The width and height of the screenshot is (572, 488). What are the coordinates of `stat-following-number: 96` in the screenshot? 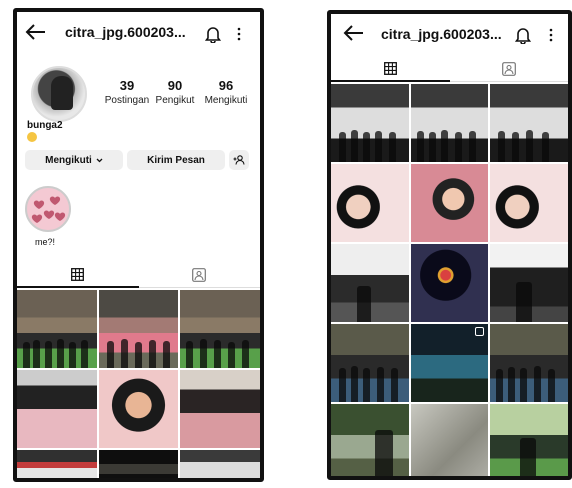 It's located at (226, 85).